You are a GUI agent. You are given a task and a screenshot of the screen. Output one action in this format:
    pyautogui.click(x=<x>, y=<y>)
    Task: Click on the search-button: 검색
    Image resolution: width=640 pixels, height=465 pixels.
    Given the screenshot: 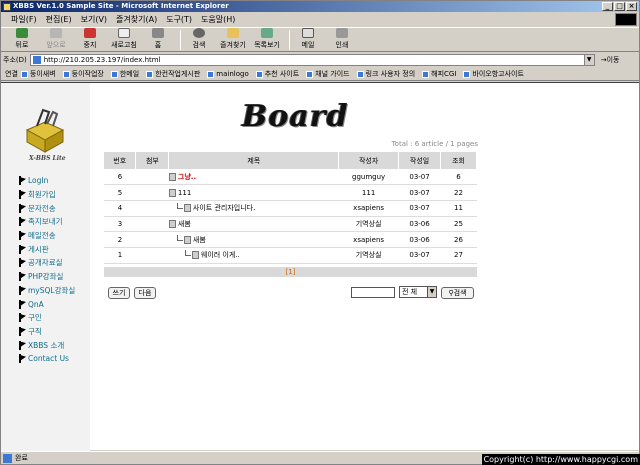 What is the action you would take?
    pyautogui.click(x=199, y=39)
    